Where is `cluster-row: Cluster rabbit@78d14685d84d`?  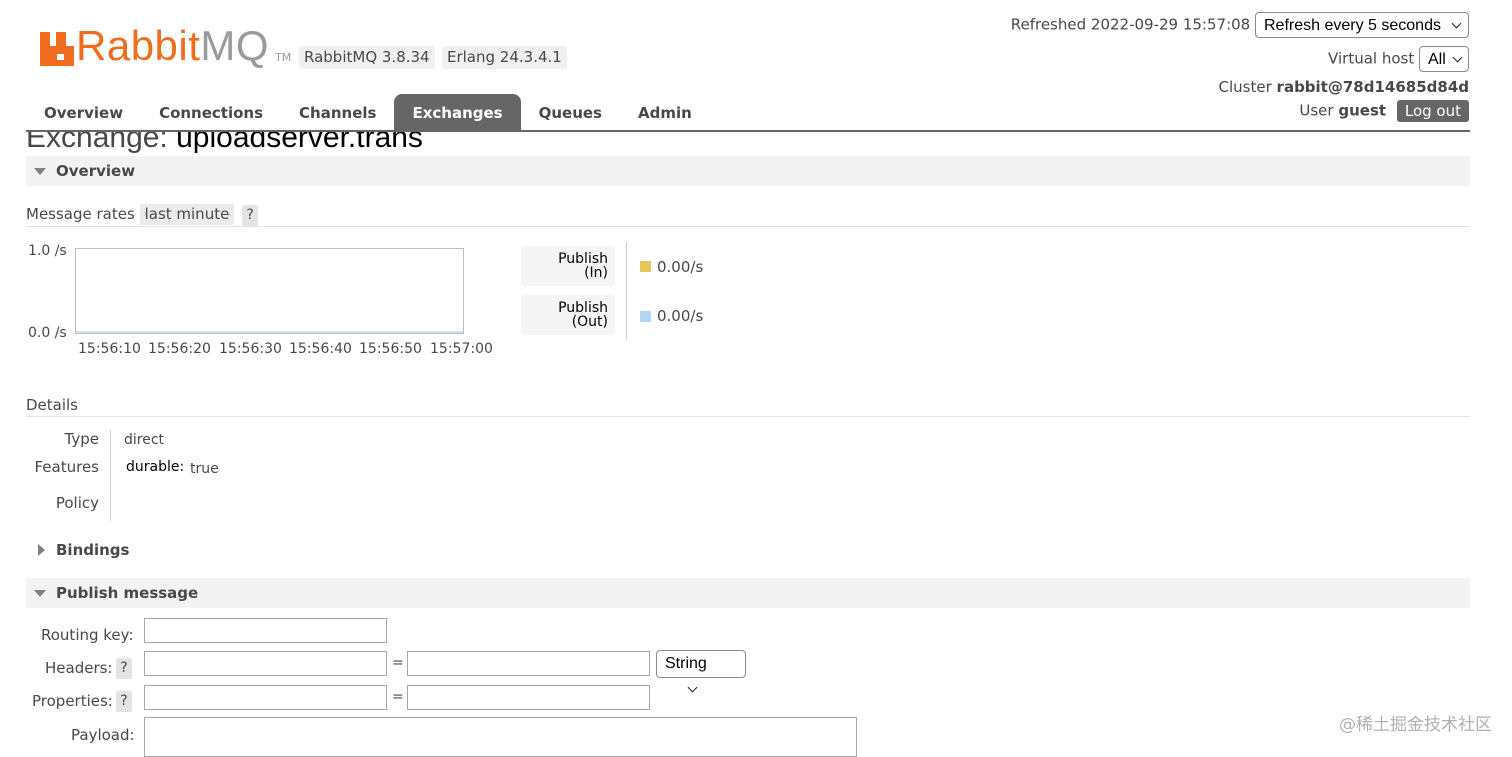 cluster-row: Cluster rabbit@78d14685d84d is located at coordinates (1344, 87).